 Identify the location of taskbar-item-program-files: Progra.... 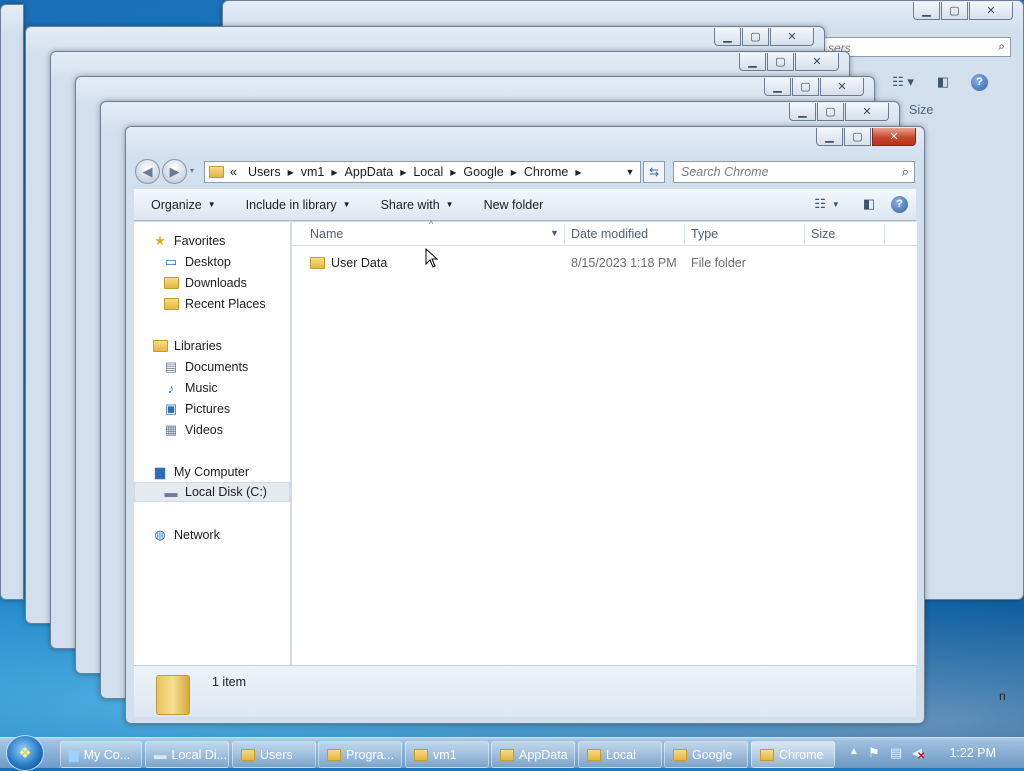
(360, 754).